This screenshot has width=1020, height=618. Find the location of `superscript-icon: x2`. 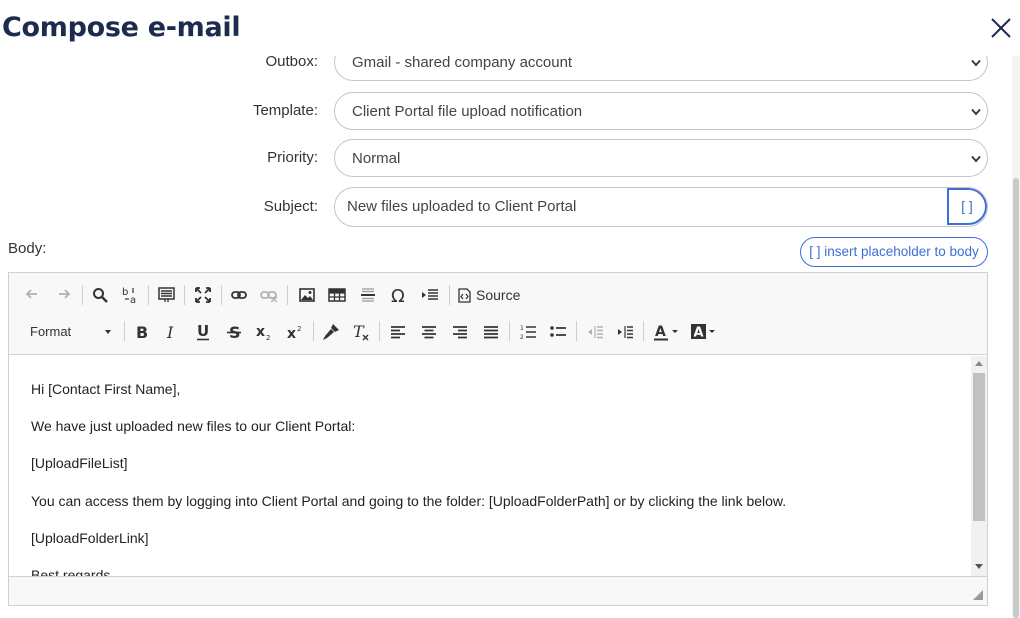

superscript-icon: x2 is located at coordinates (294, 332).